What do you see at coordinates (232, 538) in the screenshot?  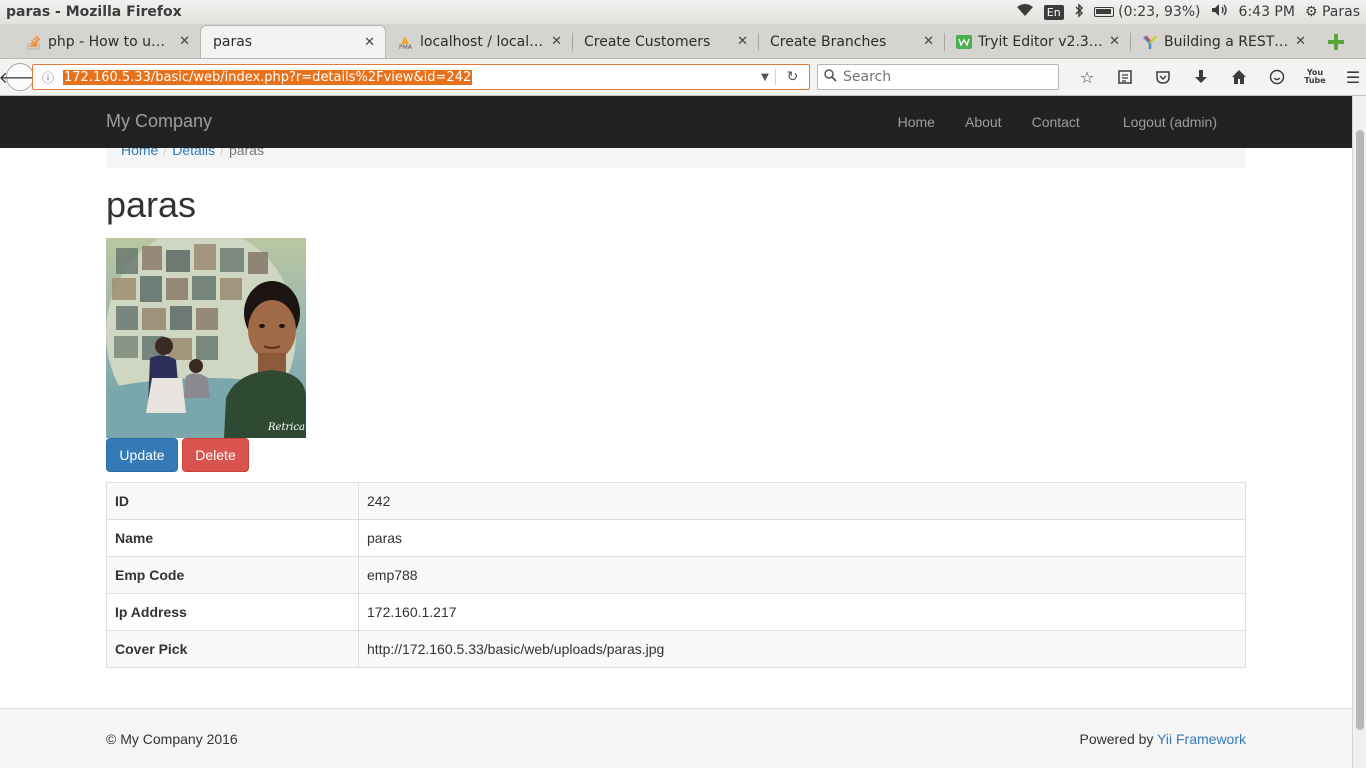 I see `row-label: Name` at bounding box center [232, 538].